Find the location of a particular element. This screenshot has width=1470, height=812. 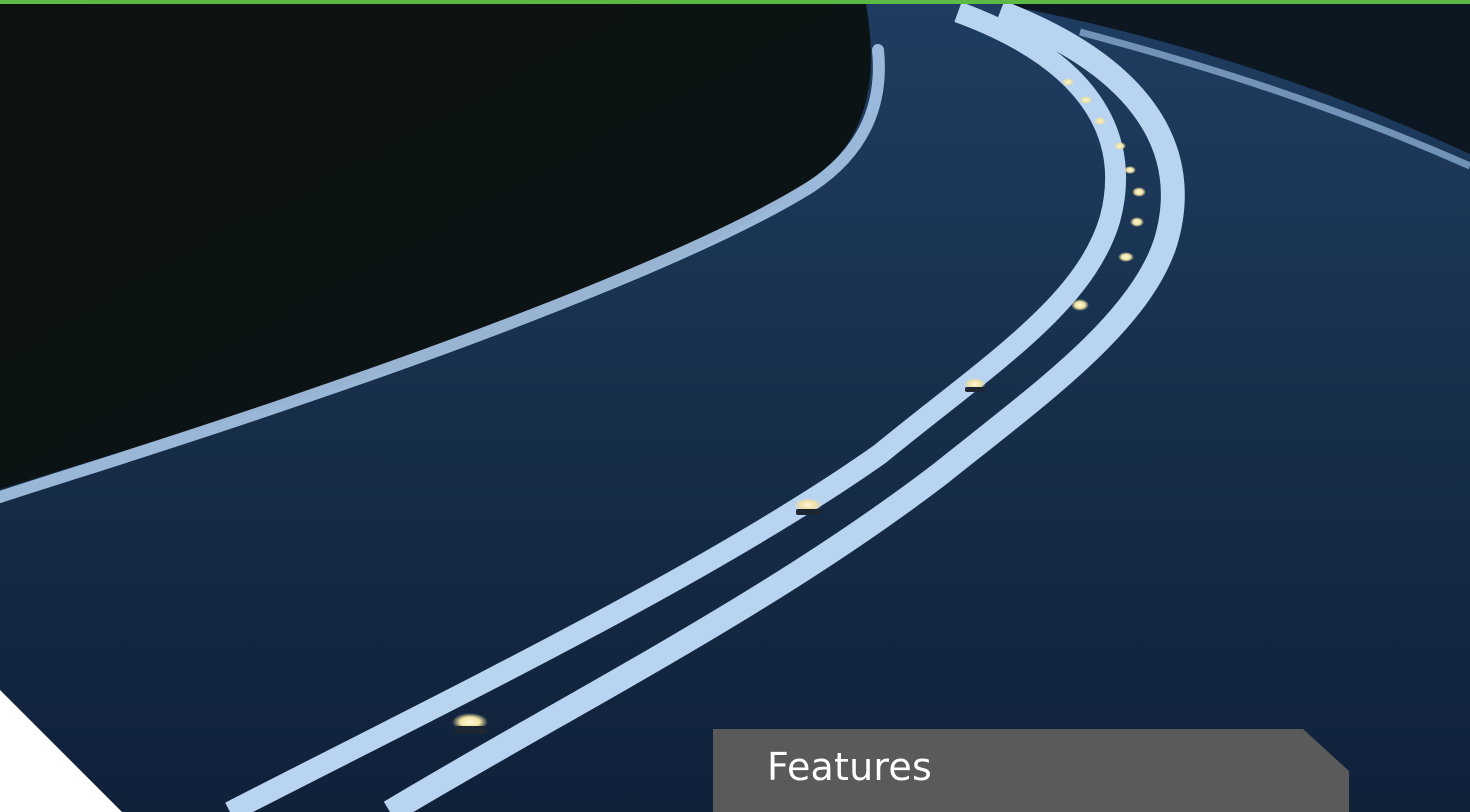

features-tab-label: Features is located at coordinates (849, 767).